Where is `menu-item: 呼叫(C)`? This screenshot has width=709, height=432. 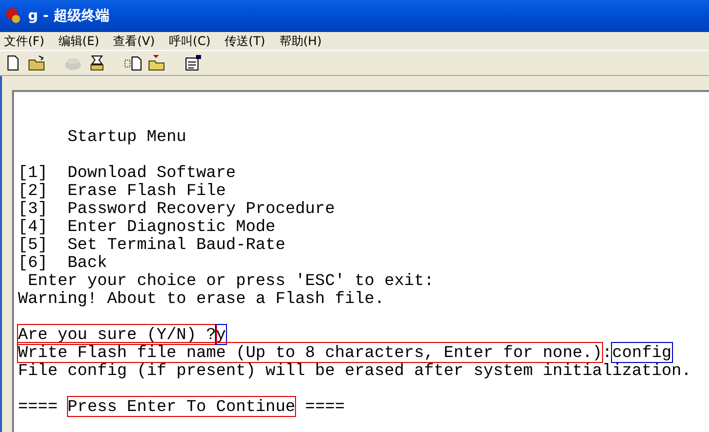 menu-item: 呼叫(C) is located at coordinates (189, 41).